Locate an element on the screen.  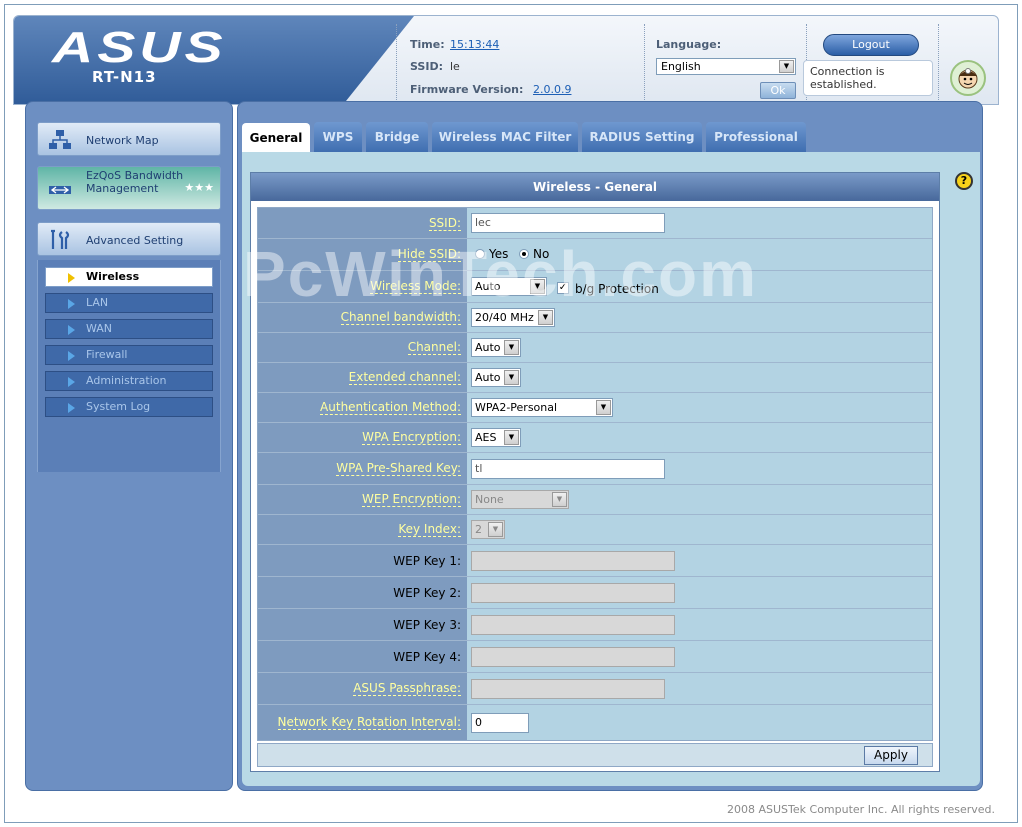
sidebar-subitem-label: LAN is located at coordinates (97, 302).